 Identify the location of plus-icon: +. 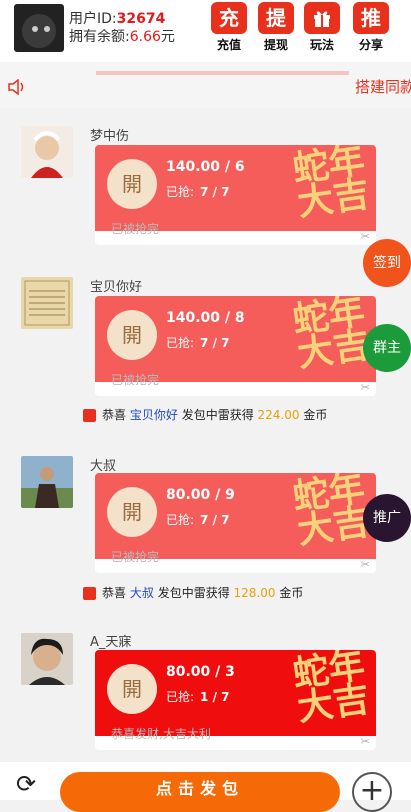
(372, 792).